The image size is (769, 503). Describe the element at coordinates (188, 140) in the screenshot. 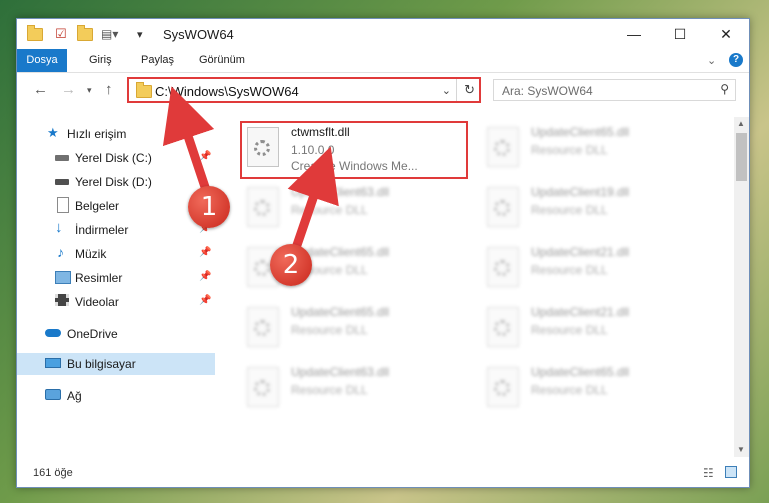

I see `arrow-to-address-bar` at that location.